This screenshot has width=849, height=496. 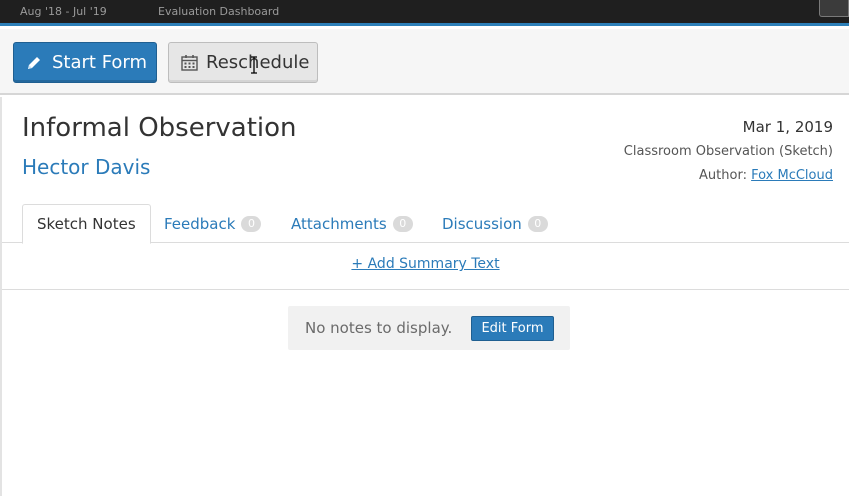 What do you see at coordinates (218, 11) in the screenshot?
I see `evaluation-dashboard-label: Evaluation Dashboard` at bounding box center [218, 11].